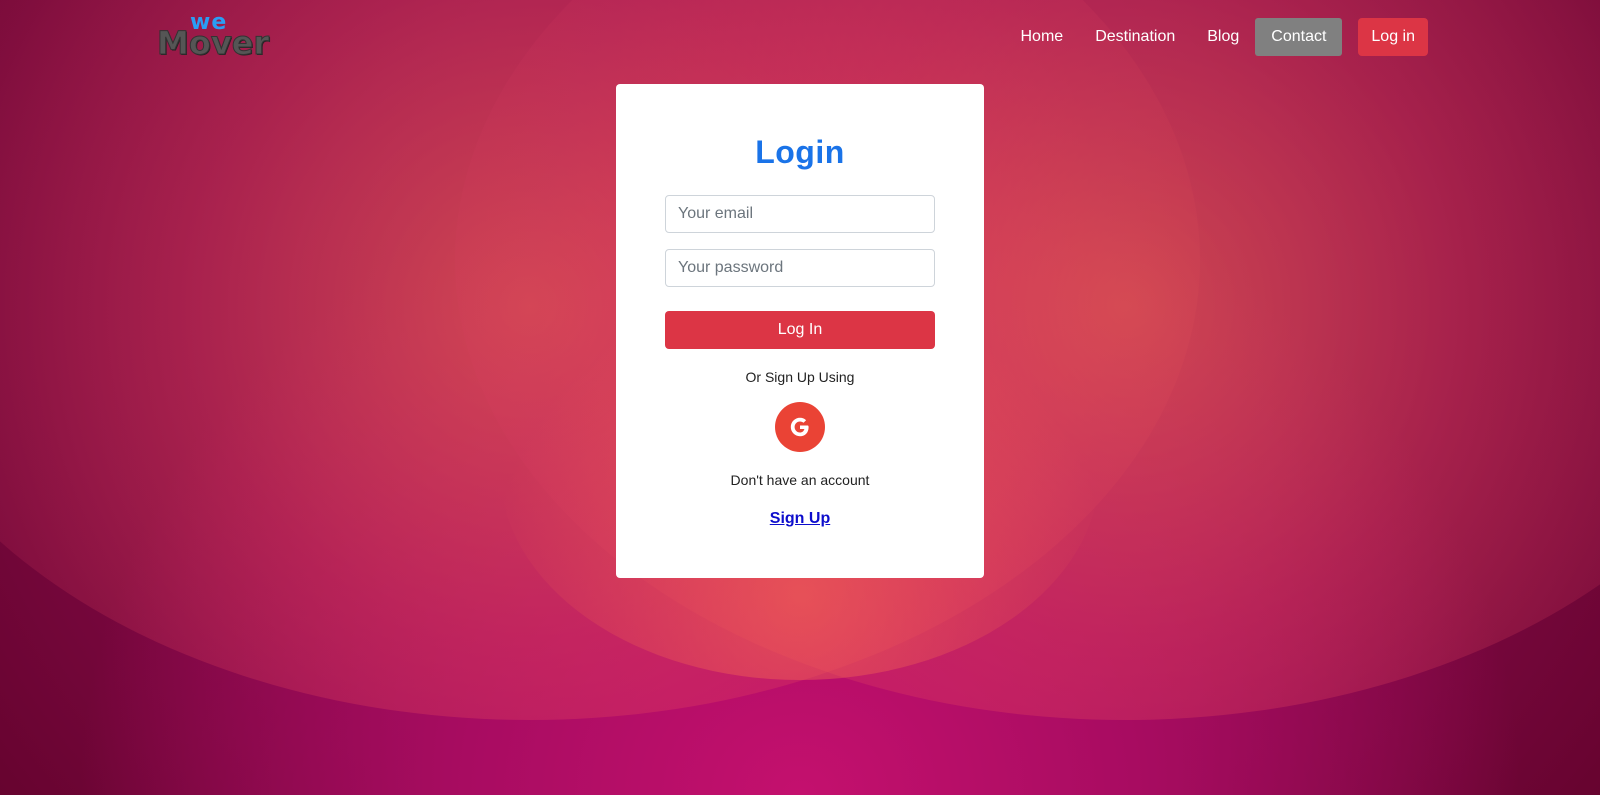 The image size is (1600, 795). I want to click on alt-signup-text: Or Sign Up Using, so click(800, 377).